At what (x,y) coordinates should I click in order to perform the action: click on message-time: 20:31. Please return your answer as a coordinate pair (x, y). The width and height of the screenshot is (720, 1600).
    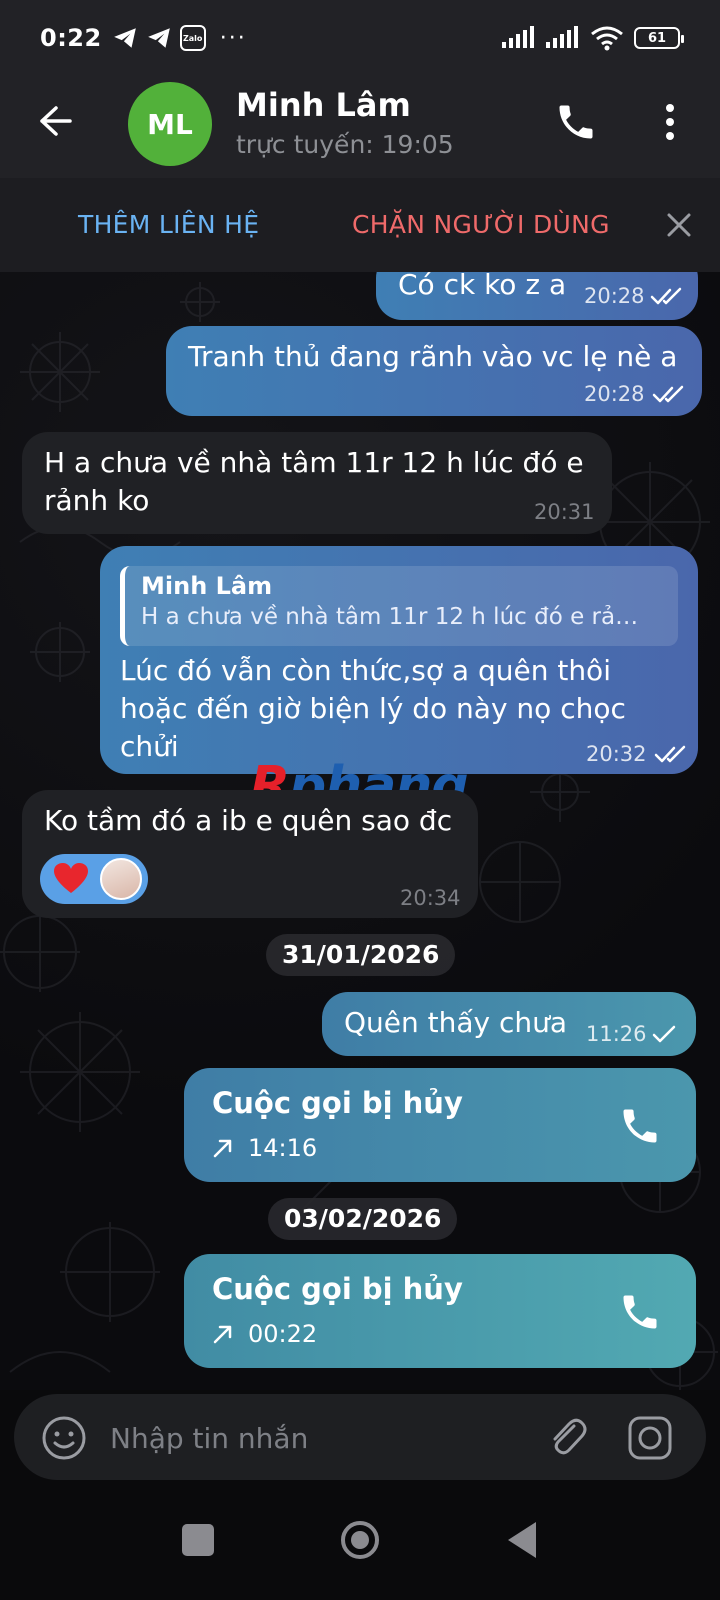
    Looking at the image, I should click on (564, 512).